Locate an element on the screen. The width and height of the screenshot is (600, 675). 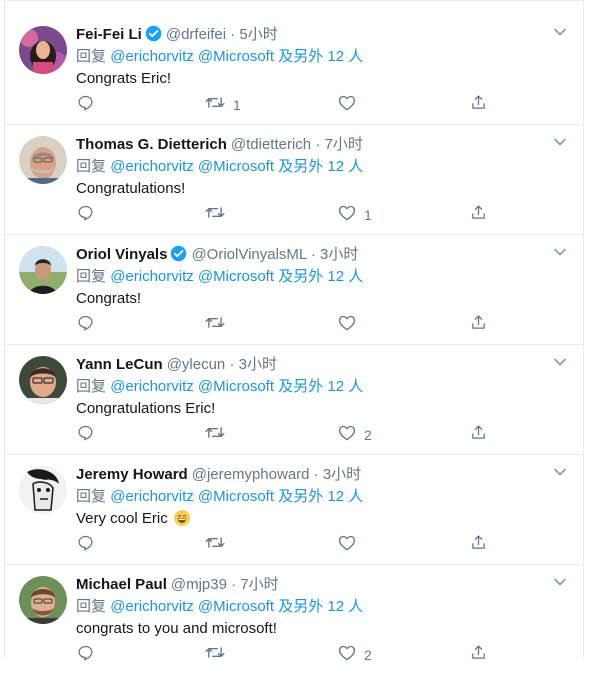
author-name: Yann LeCun is located at coordinates (119, 364).